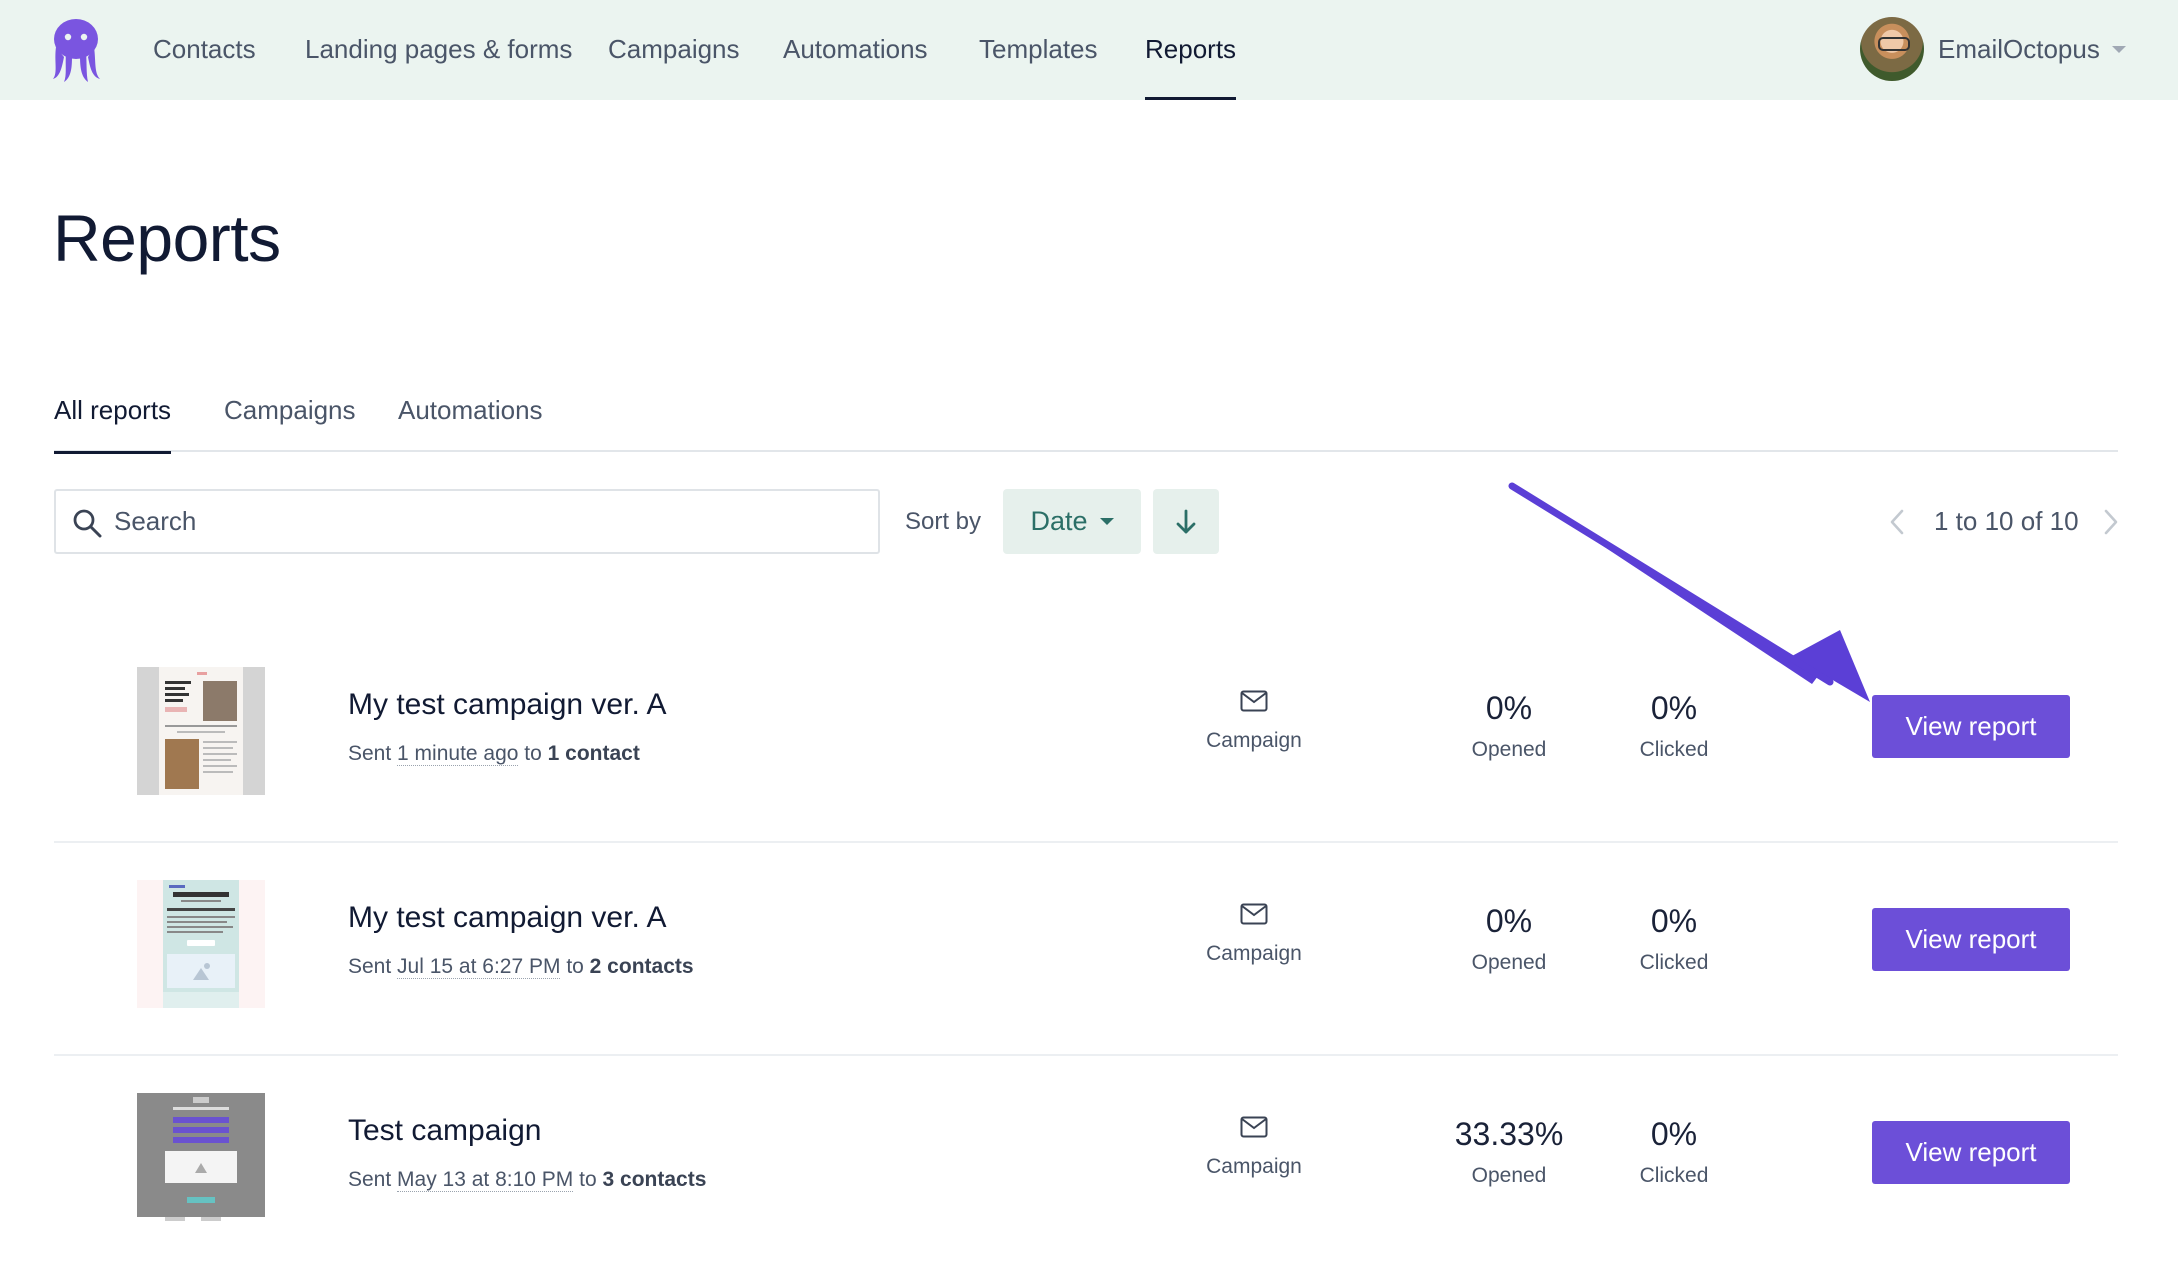  What do you see at coordinates (113, 417) in the screenshot?
I see `tab-all-reports: All reports` at bounding box center [113, 417].